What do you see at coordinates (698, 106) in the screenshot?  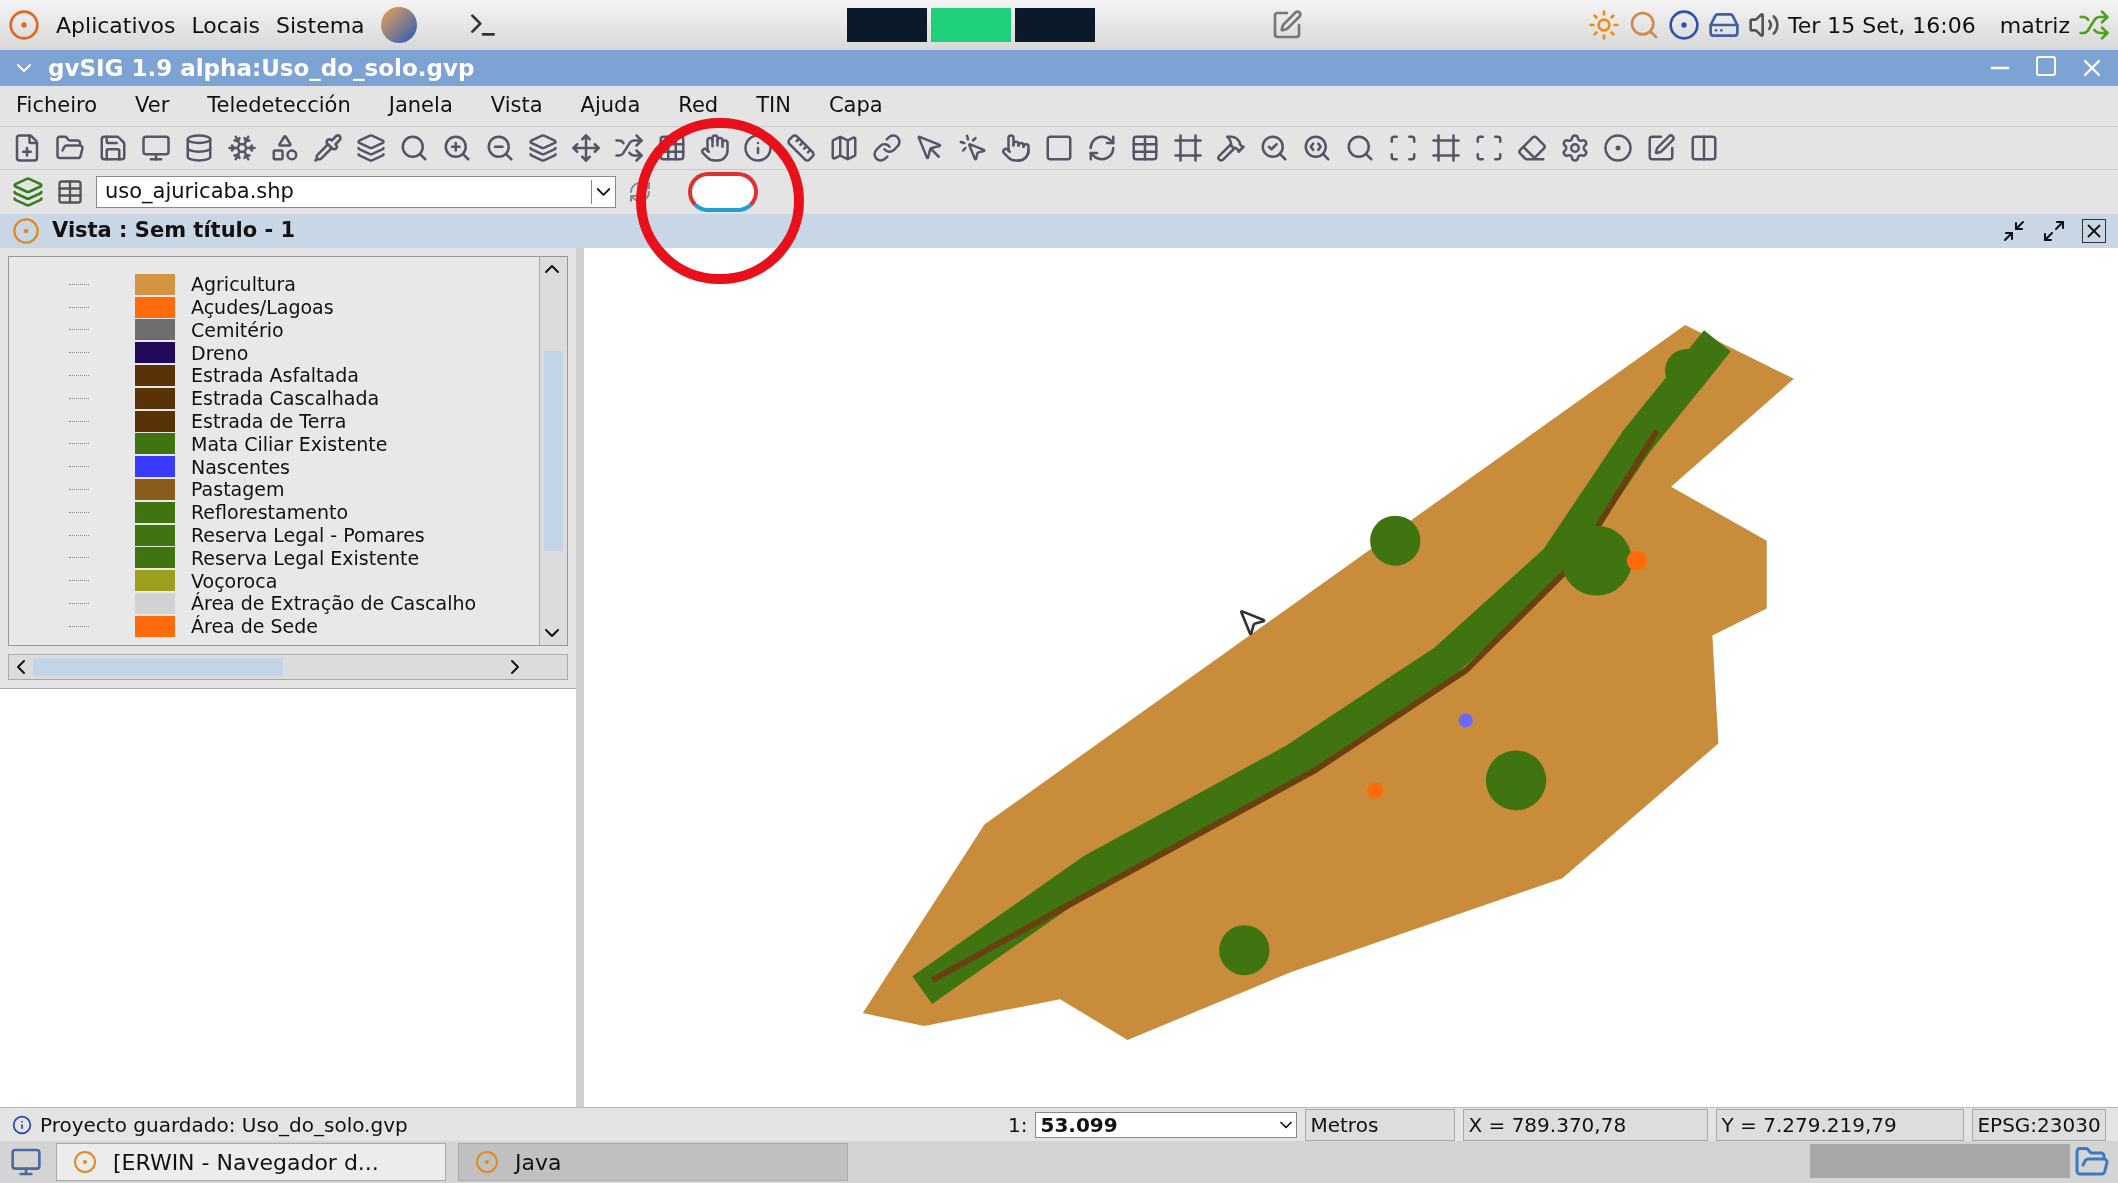 I see `menu-item: Red` at bounding box center [698, 106].